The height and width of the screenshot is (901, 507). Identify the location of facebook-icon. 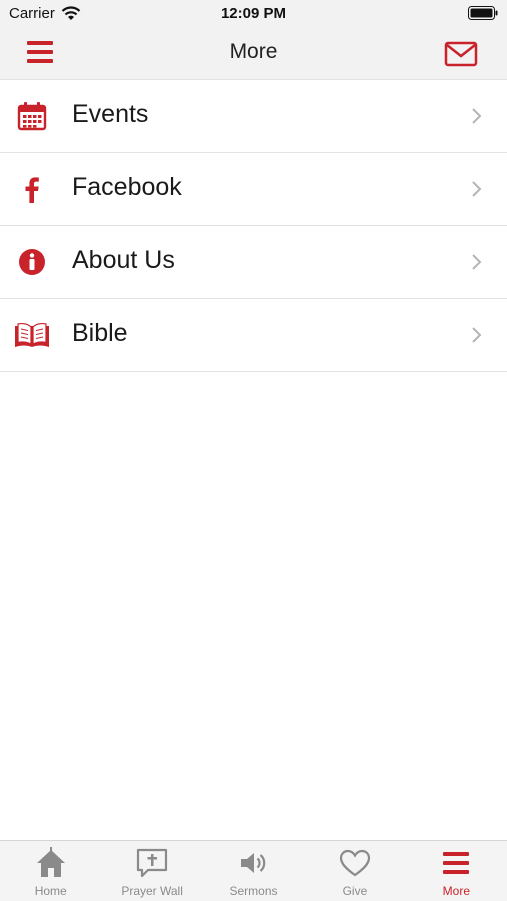
(32, 189).